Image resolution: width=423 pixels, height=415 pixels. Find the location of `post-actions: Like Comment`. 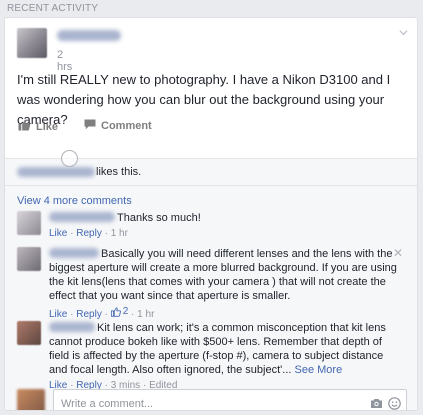

post-actions: Like Comment is located at coordinates (211, 127).